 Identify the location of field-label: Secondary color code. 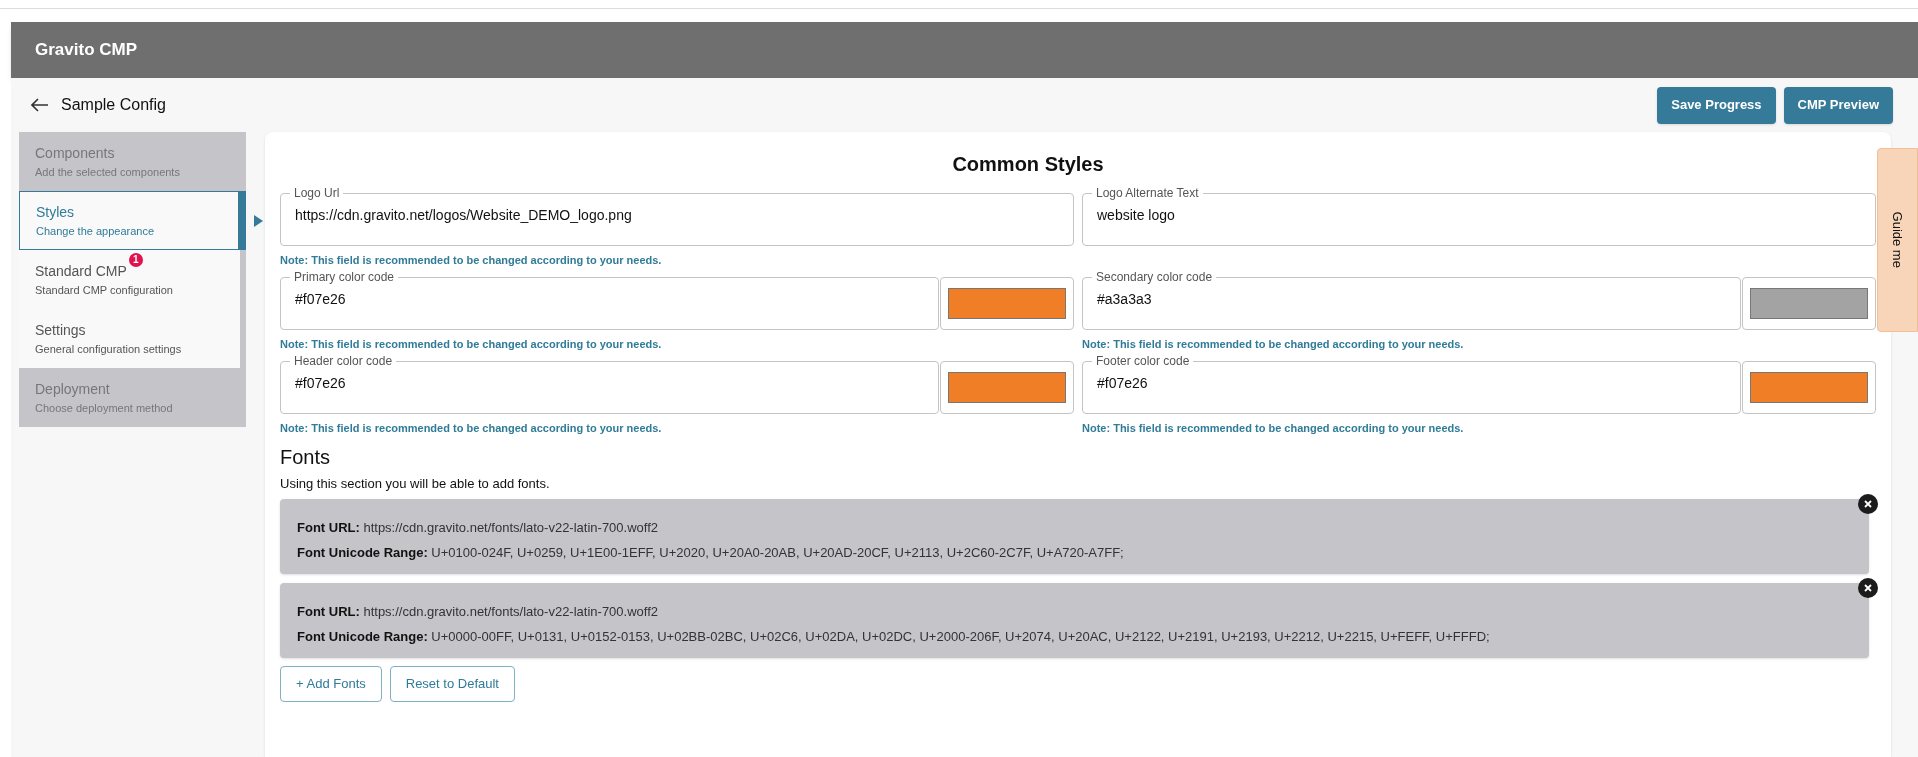
(1154, 277).